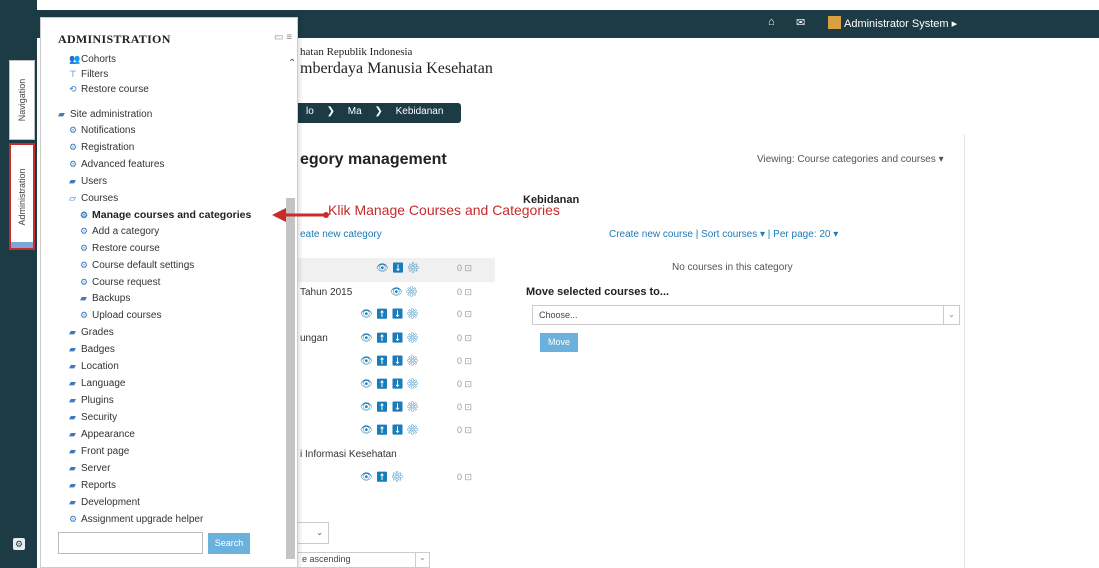 The height and width of the screenshot is (568, 1099). What do you see at coordinates (444, 210) in the screenshot?
I see `annotation-text: Klik Manage Courses and Categories` at bounding box center [444, 210].